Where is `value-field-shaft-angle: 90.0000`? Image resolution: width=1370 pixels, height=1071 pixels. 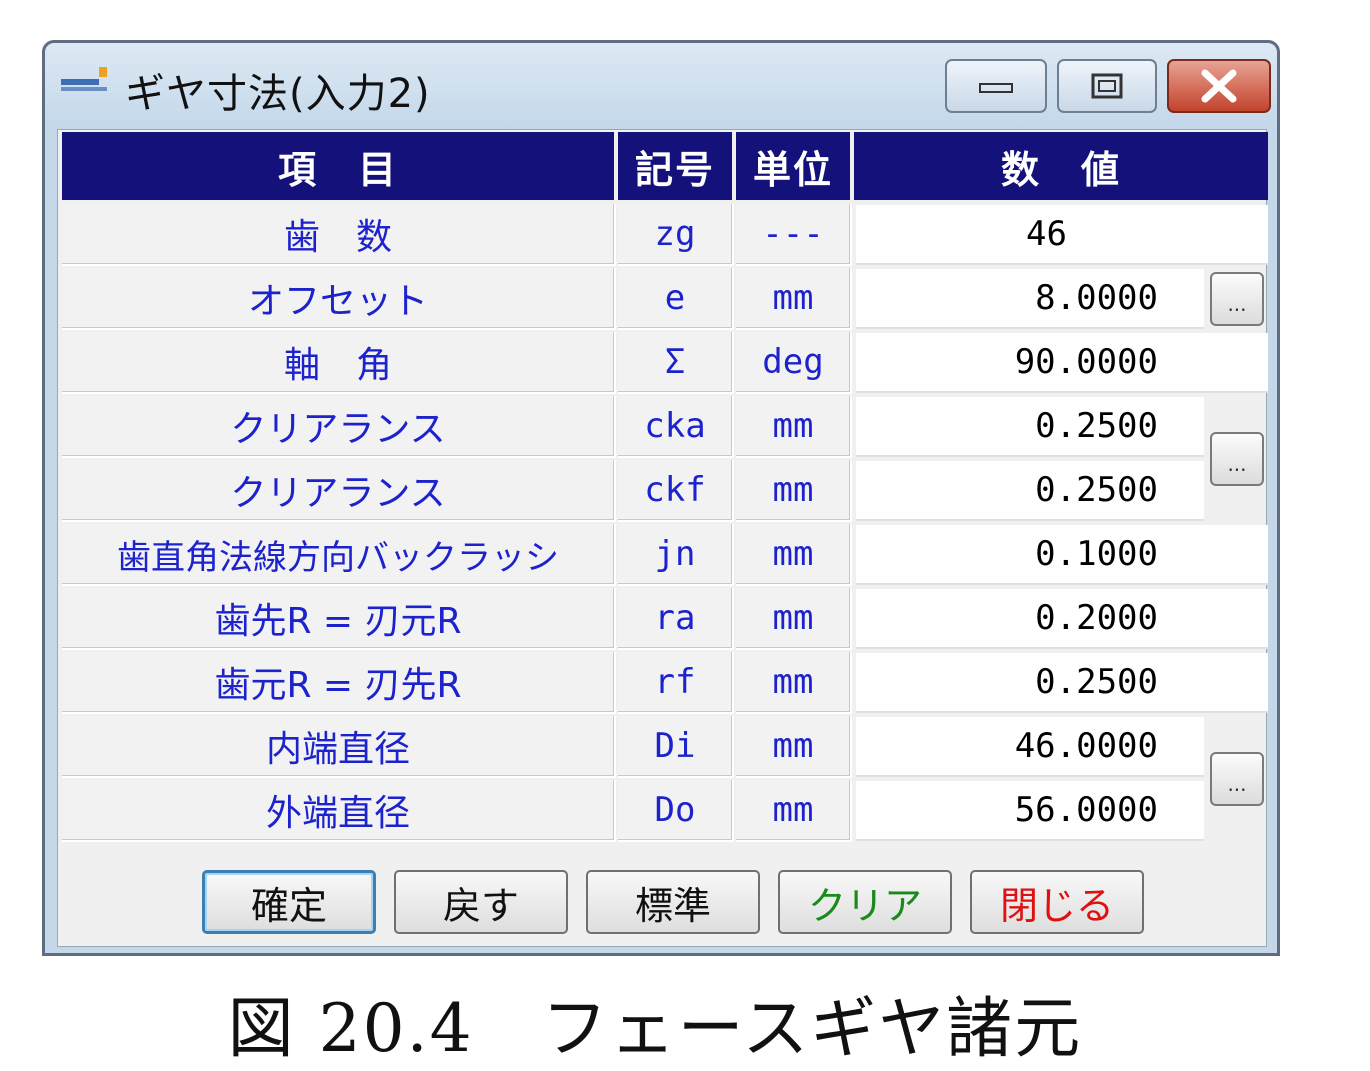
value-field-shaft-angle: 90.0000 is located at coordinates (1062, 363).